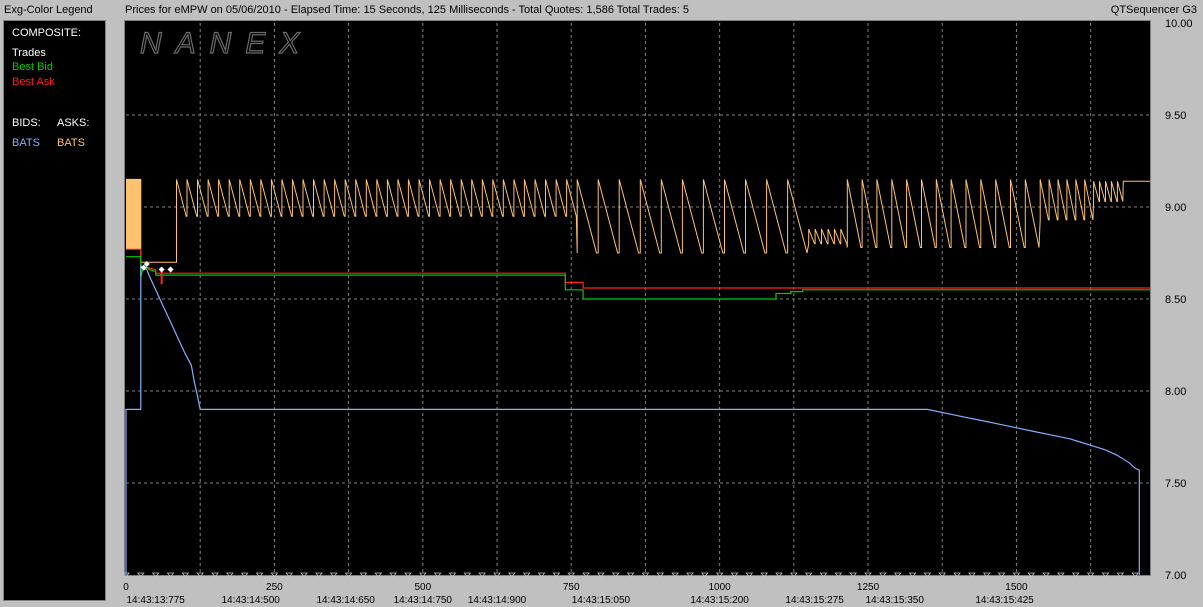 The height and width of the screenshot is (607, 1203). Describe the element at coordinates (274, 587) in the screenshot. I see `x-tick-label-1: 250` at that location.